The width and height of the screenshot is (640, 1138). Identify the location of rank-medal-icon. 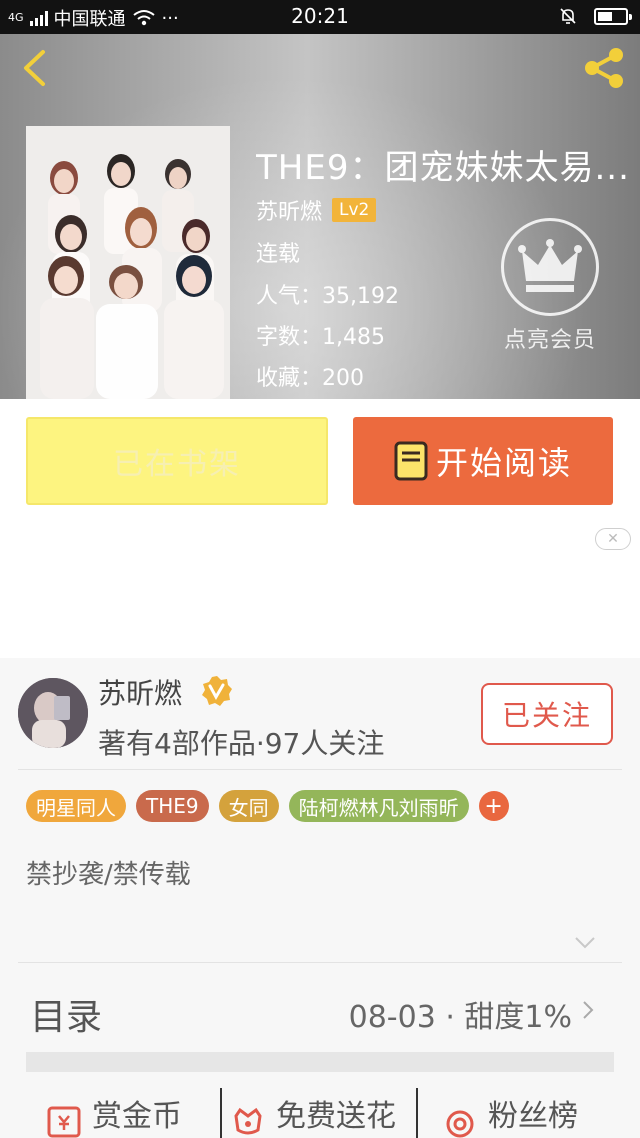
(460, 1124).